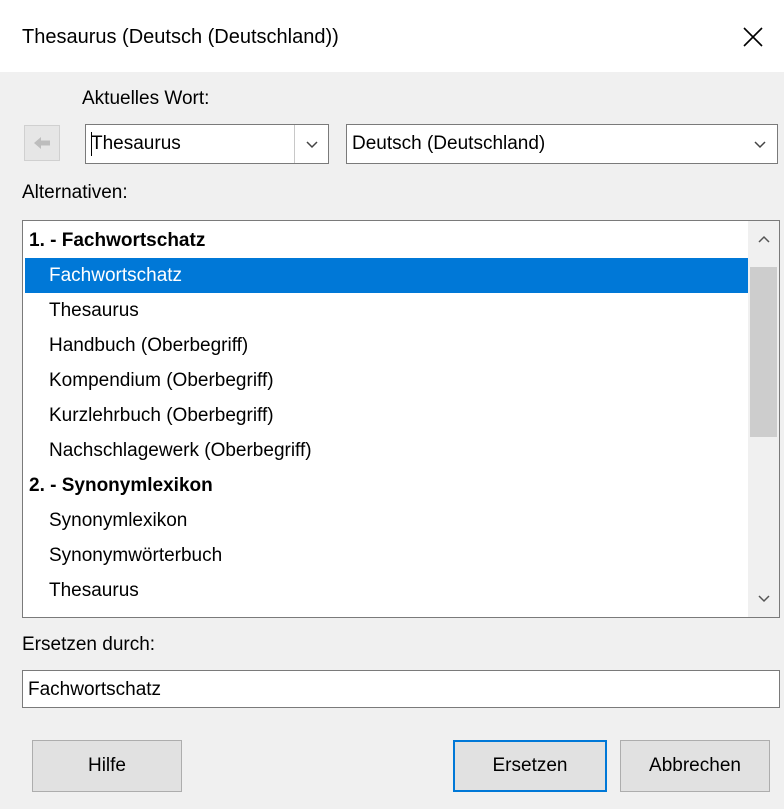 The height and width of the screenshot is (809, 784). Describe the element at coordinates (562, 144) in the screenshot. I see `language-combobox: Deutsch (Deutschland)` at that location.